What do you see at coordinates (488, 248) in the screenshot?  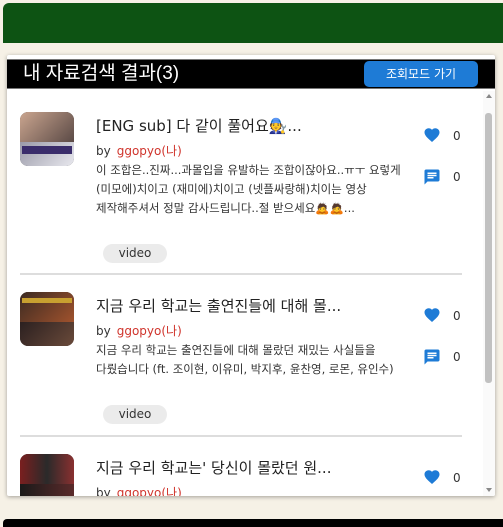 I see `scrollbar-thumb` at bounding box center [488, 248].